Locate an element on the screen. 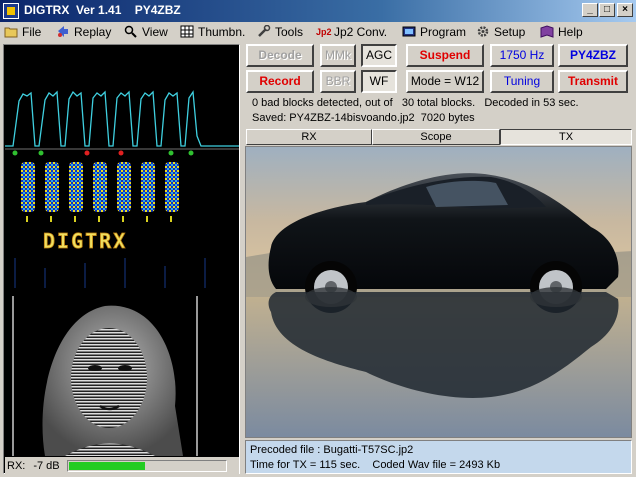 The image size is (636, 477). maximize-button: □ is located at coordinates (607, 10).